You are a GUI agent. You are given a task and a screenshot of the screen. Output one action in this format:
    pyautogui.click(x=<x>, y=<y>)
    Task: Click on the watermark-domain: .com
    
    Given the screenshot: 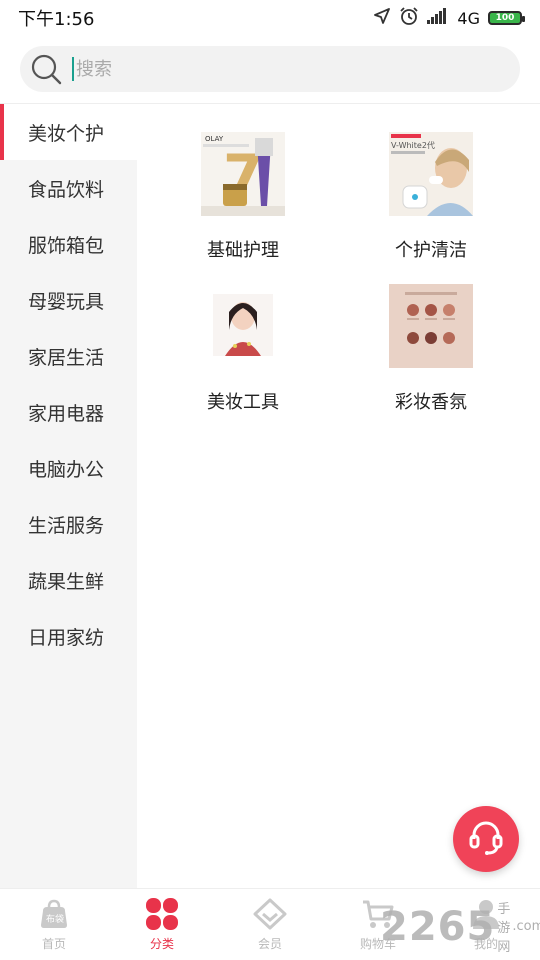 What is the action you would take?
    pyautogui.click(x=526, y=926)
    